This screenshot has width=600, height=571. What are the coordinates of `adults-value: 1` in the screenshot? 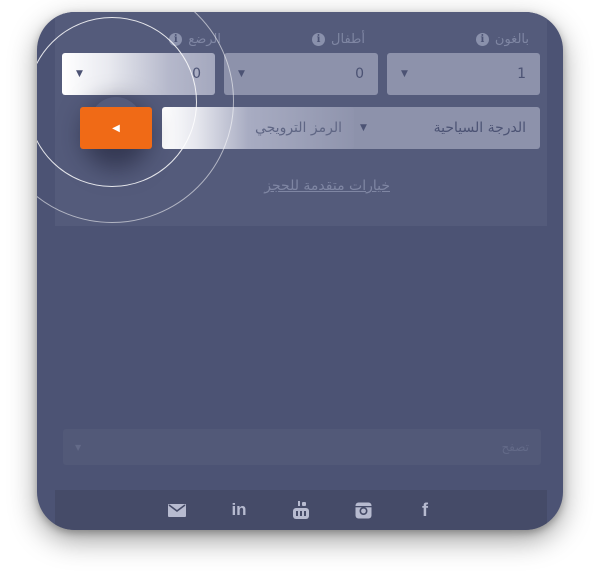 It's located at (521, 74).